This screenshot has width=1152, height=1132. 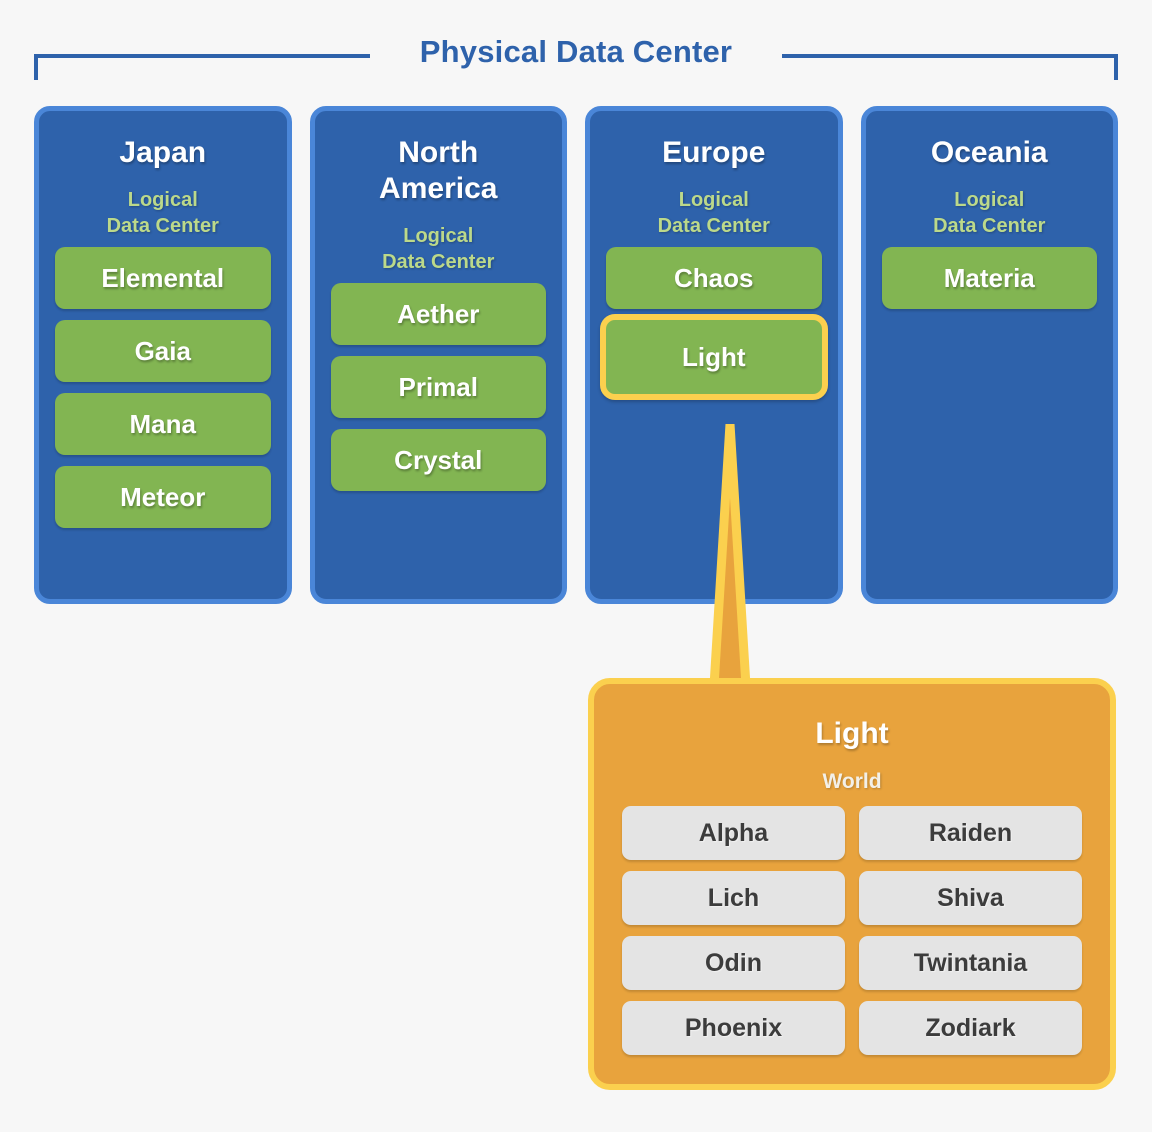 What do you see at coordinates (733, 833) in the screenshot?
I see `world-chip: Alpha` at bounding box center [733, 833].